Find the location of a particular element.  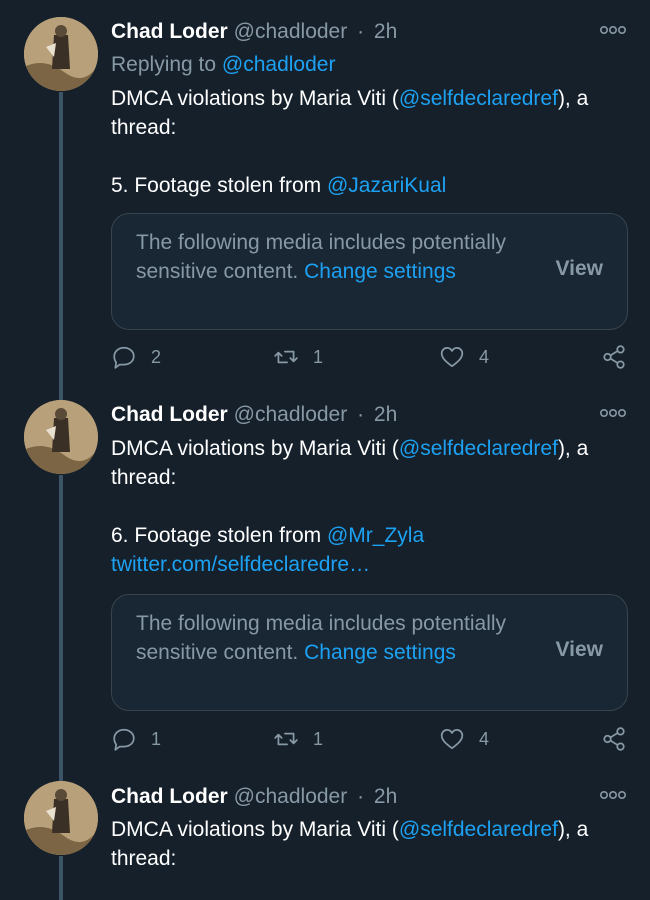

reply-button: 1 is located at coordinates (136, 739).